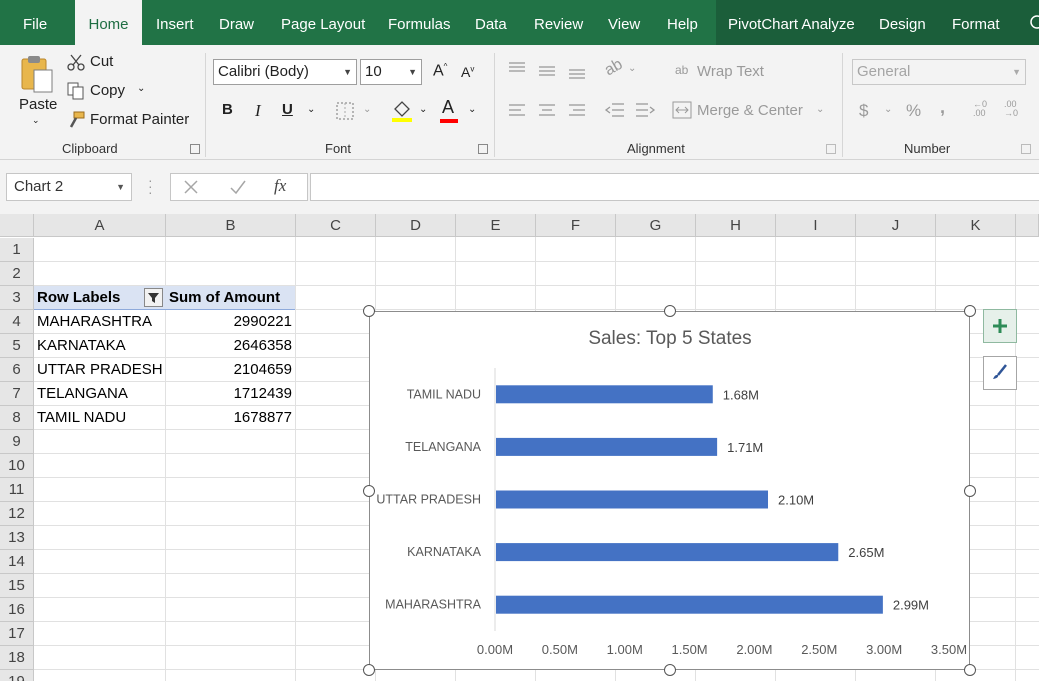 Image resolution: width=1039 pixels, height=681 pixels. Describe the element at coordinates (656, 225) in the screenshot. I see `column-header: G` at that location.